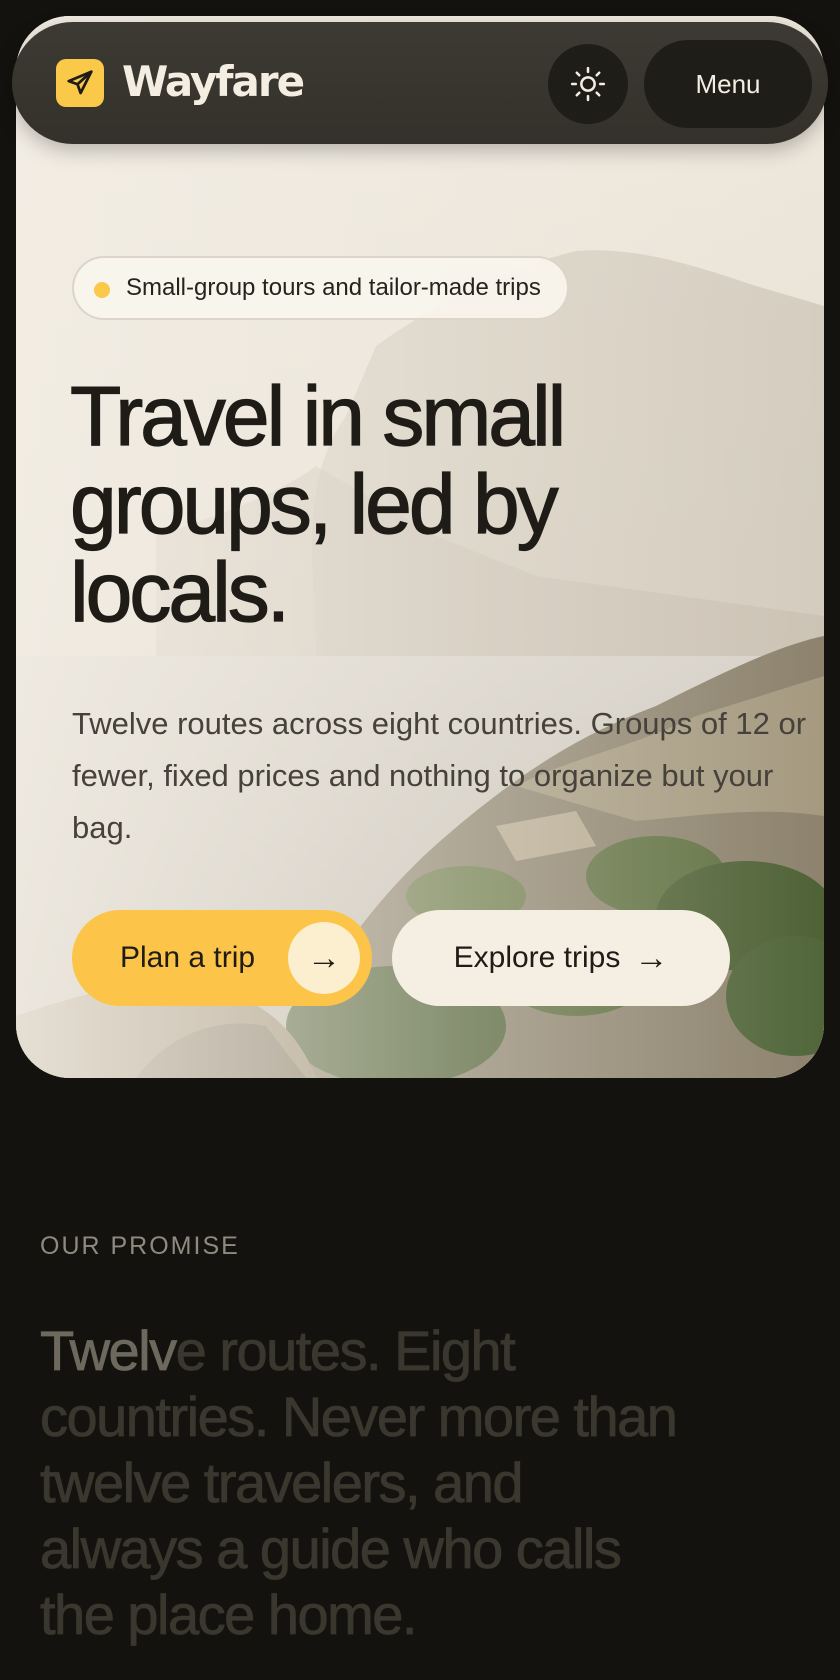  I want to click on site-header: Wayfare Menu, so click(420, 83).